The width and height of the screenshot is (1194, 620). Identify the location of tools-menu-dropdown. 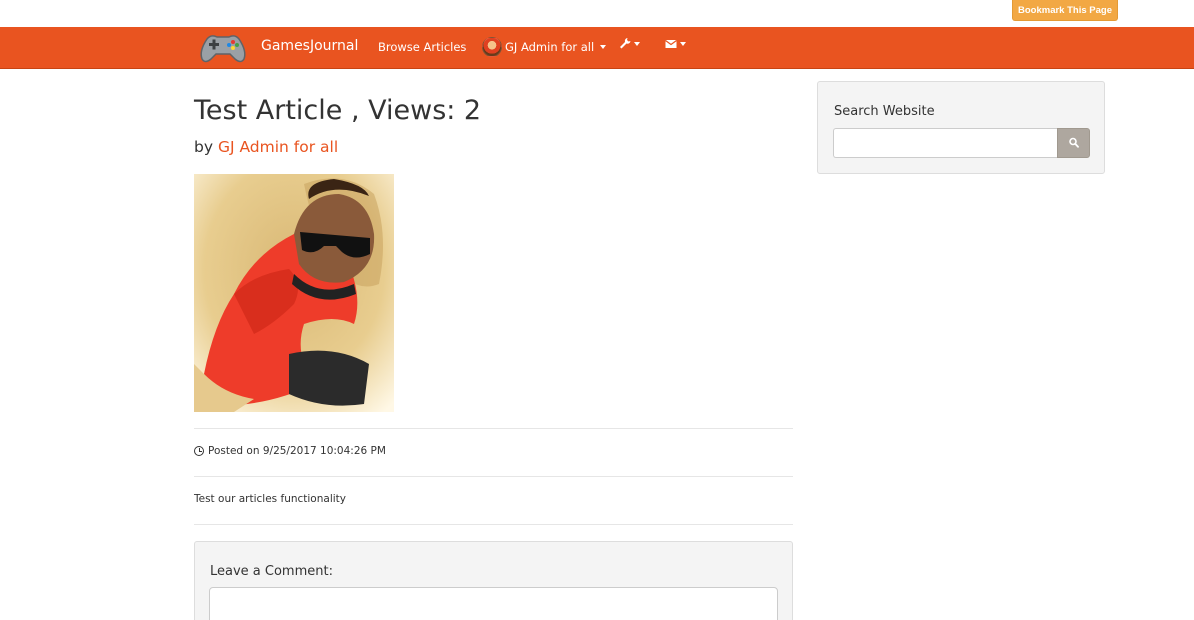
(629, 44).